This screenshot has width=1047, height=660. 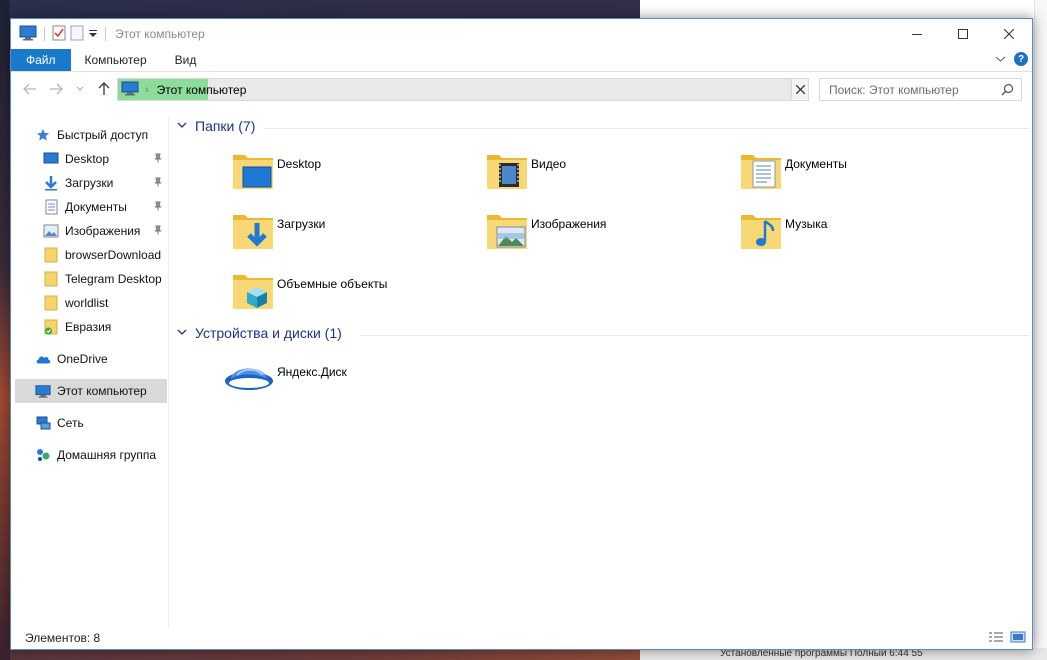 What do you see at coordinates (43, 423) in the screenshot?
I see `network-icon` at bounding box center [43, 423].